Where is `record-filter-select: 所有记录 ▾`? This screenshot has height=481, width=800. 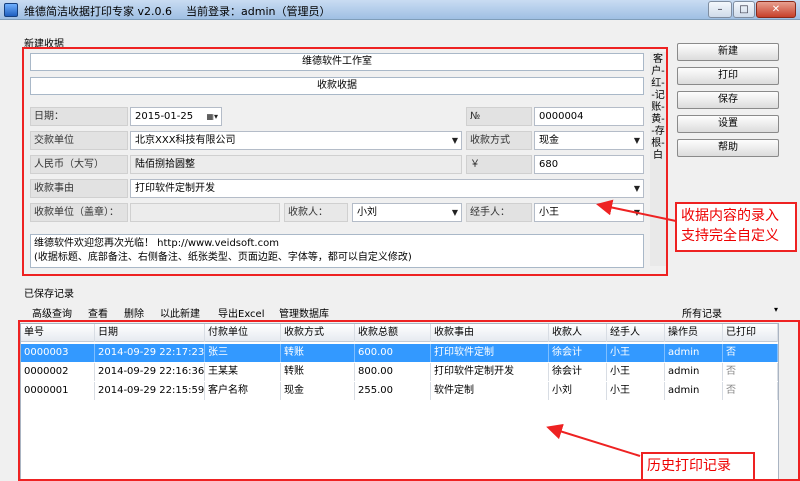 record-filter-select: 所有记录 ▾ is located at coordinates (730, 312).